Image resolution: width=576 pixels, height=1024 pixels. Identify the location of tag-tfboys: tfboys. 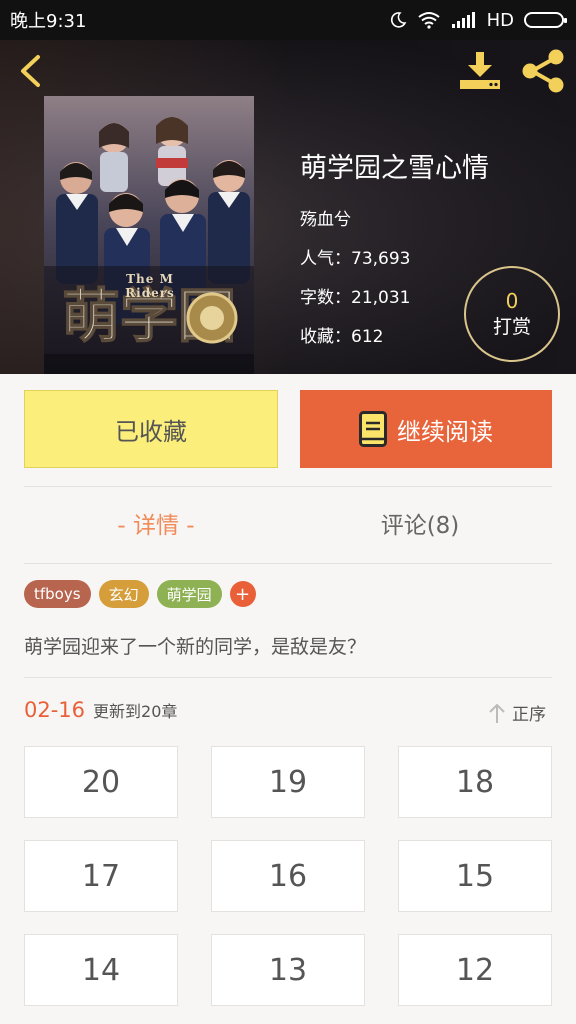
(57, 594).